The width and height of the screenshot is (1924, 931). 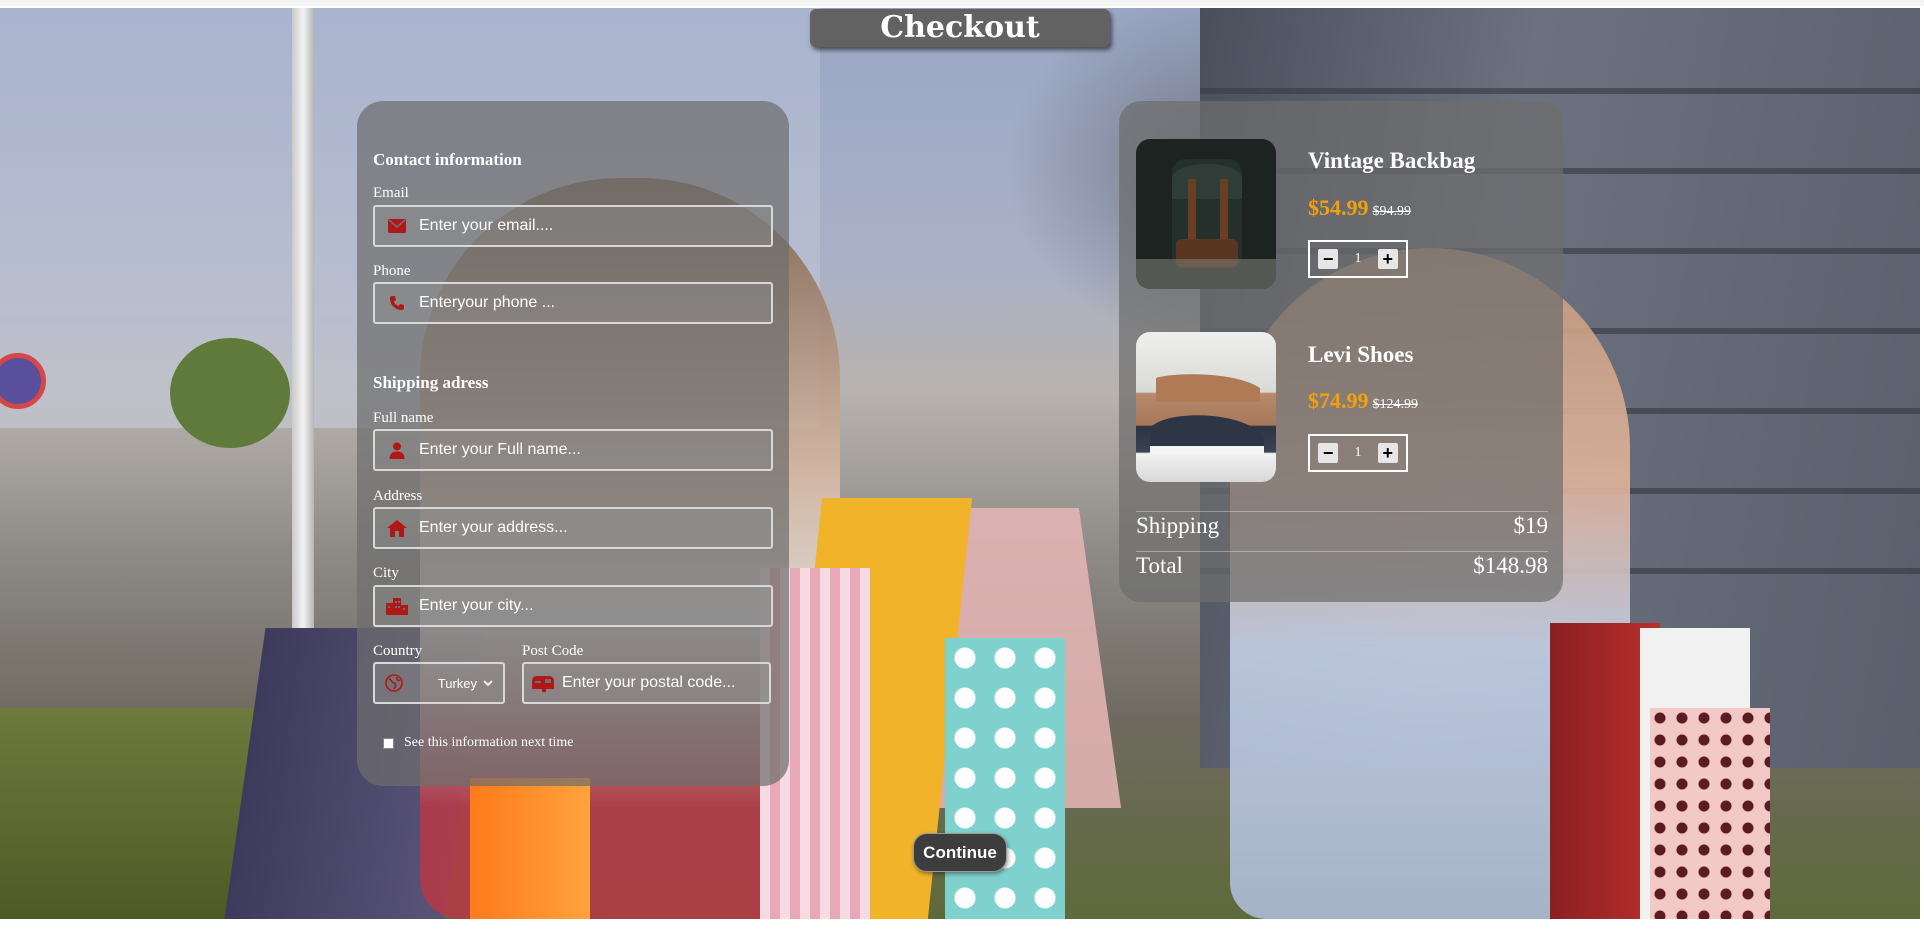 I want to click on email-field, so click(x=573, y=226).